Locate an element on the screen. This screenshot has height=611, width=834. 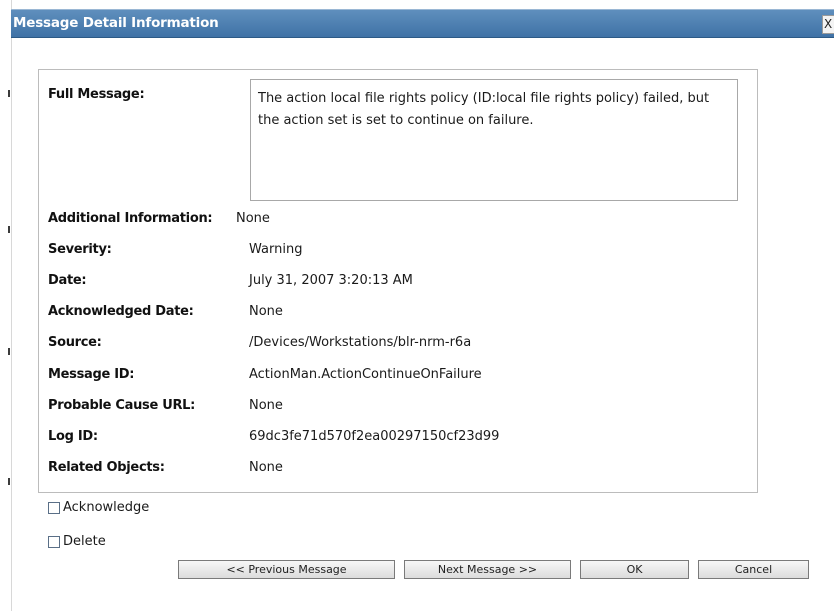
severity-value: Warning is located at coordinates (276, 249).